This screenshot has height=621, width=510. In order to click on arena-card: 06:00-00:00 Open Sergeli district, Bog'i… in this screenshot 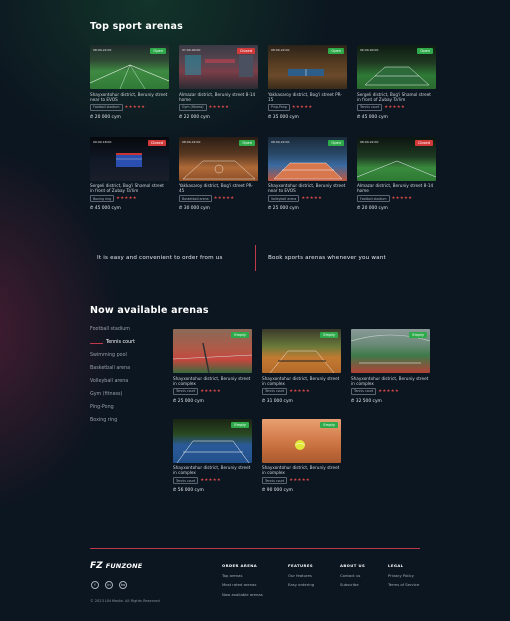, I will do `click(396, 82)`.